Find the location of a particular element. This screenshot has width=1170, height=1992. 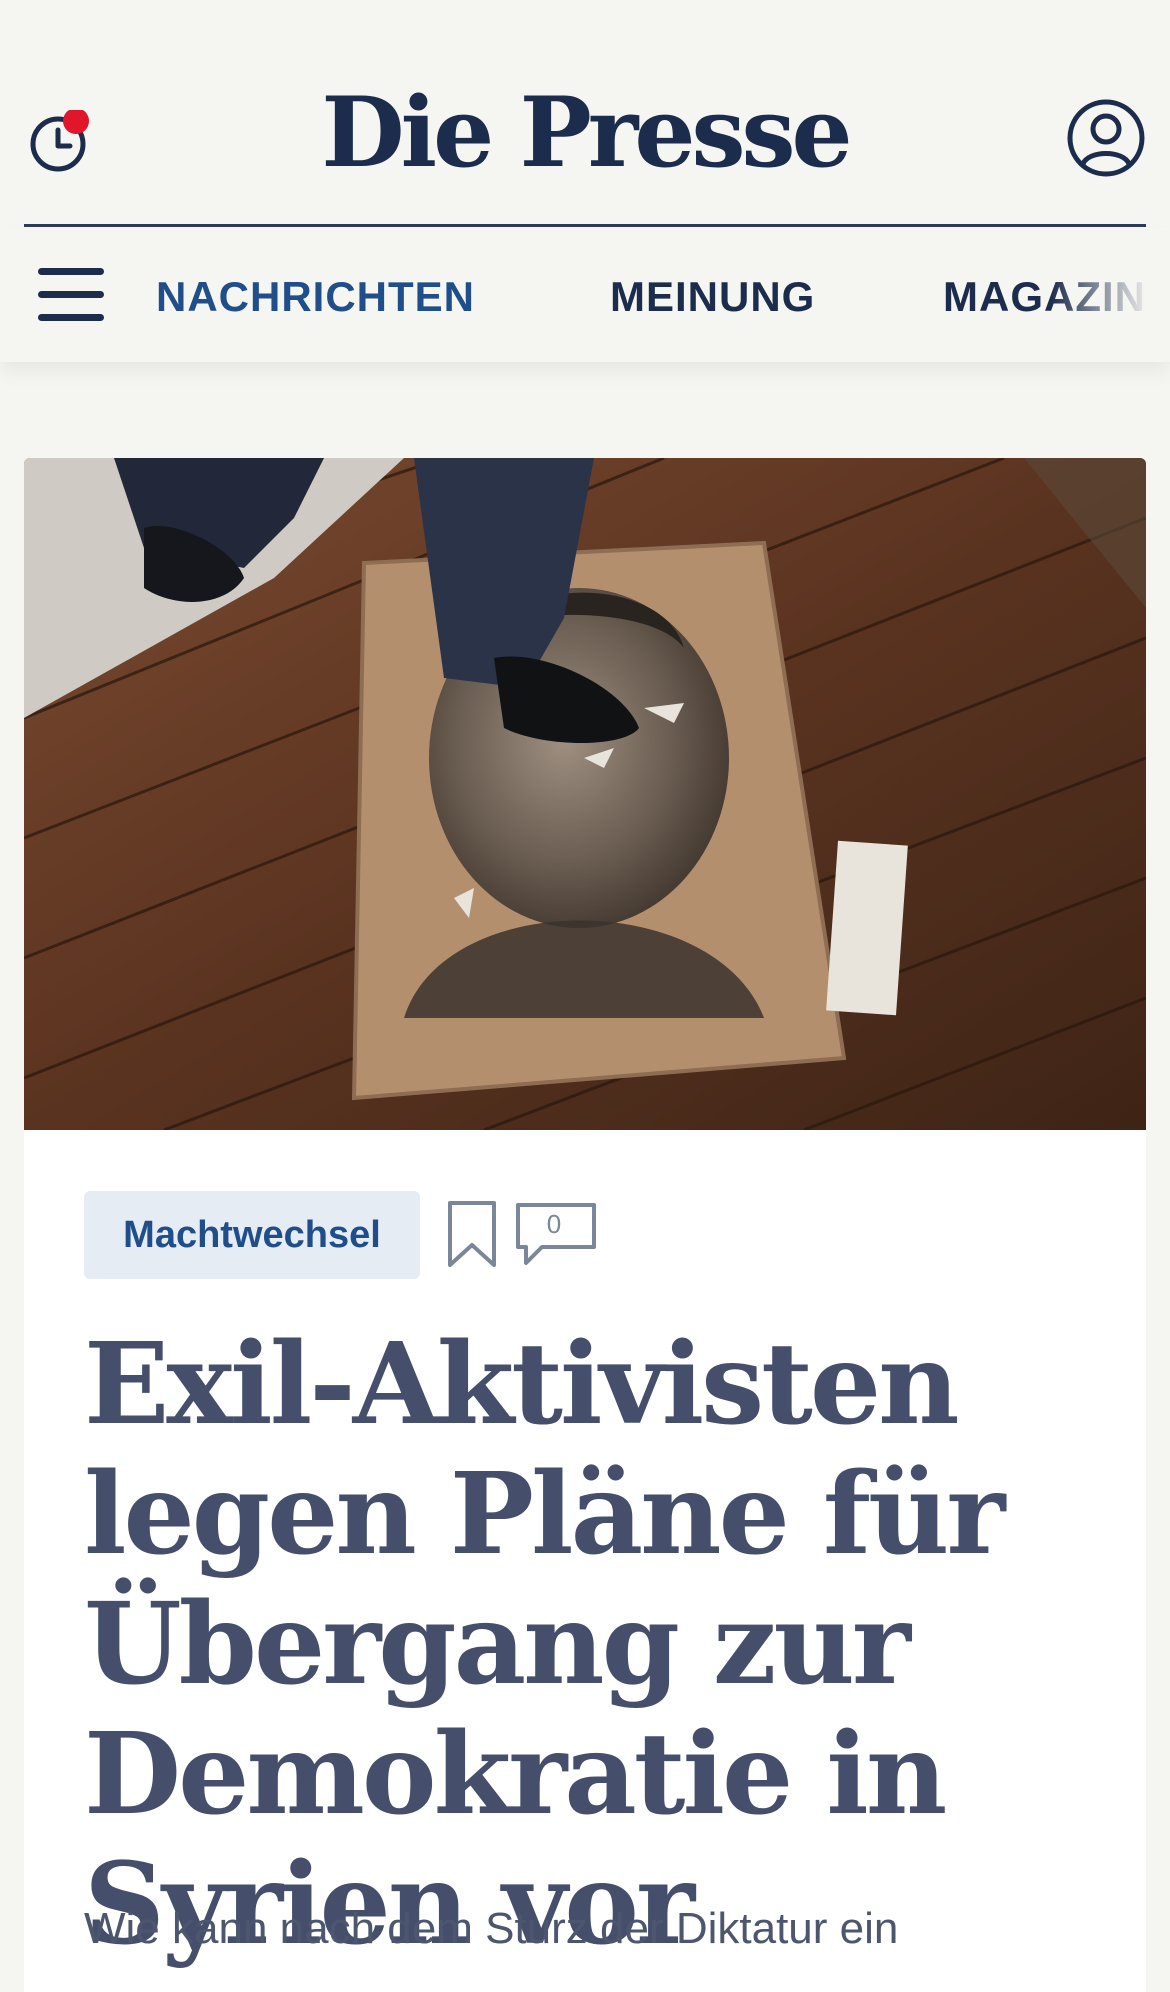

user-account-button is located at coordinates (1106, 138).